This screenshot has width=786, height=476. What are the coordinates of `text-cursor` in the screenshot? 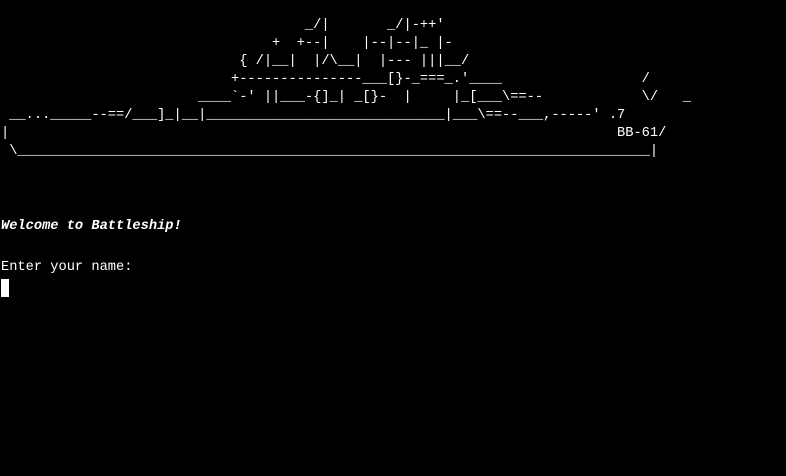 It's located at (5, 288).